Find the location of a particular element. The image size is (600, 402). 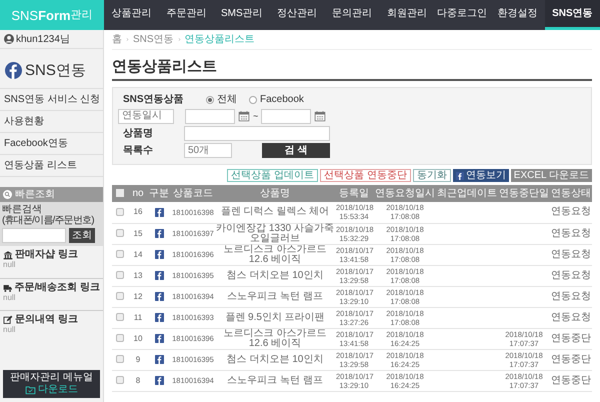

search-button: 검 색 is located at coordinates (296, 150).